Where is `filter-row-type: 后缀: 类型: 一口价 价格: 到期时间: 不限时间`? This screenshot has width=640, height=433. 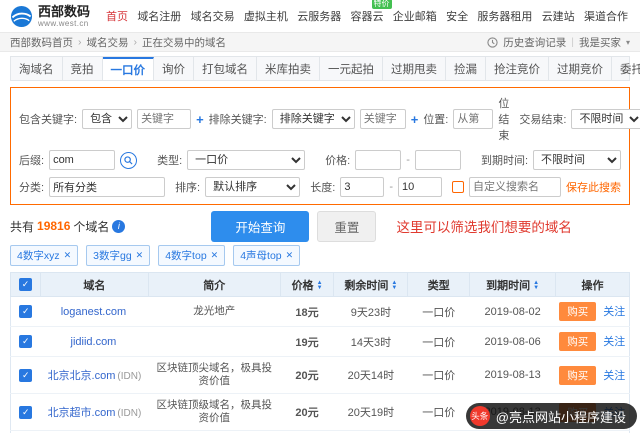
filter-row-type: 后缀: 类型: 一口价 价格: 到期时间: 不限时间 is located at coordinates (320, 160).